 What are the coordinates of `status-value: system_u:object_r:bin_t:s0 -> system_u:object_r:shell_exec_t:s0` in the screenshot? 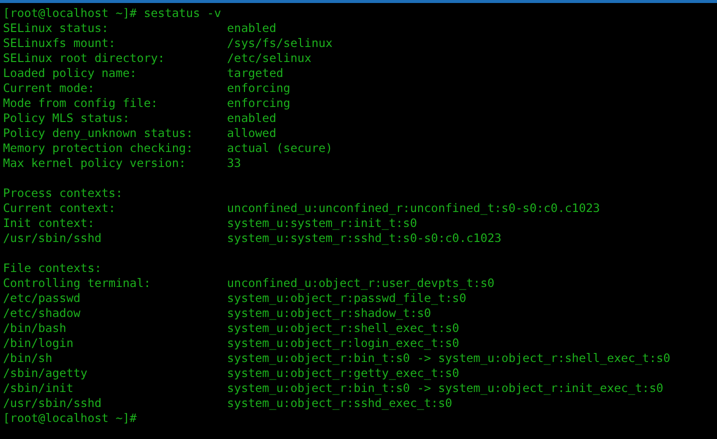 It's located at (448, 358).